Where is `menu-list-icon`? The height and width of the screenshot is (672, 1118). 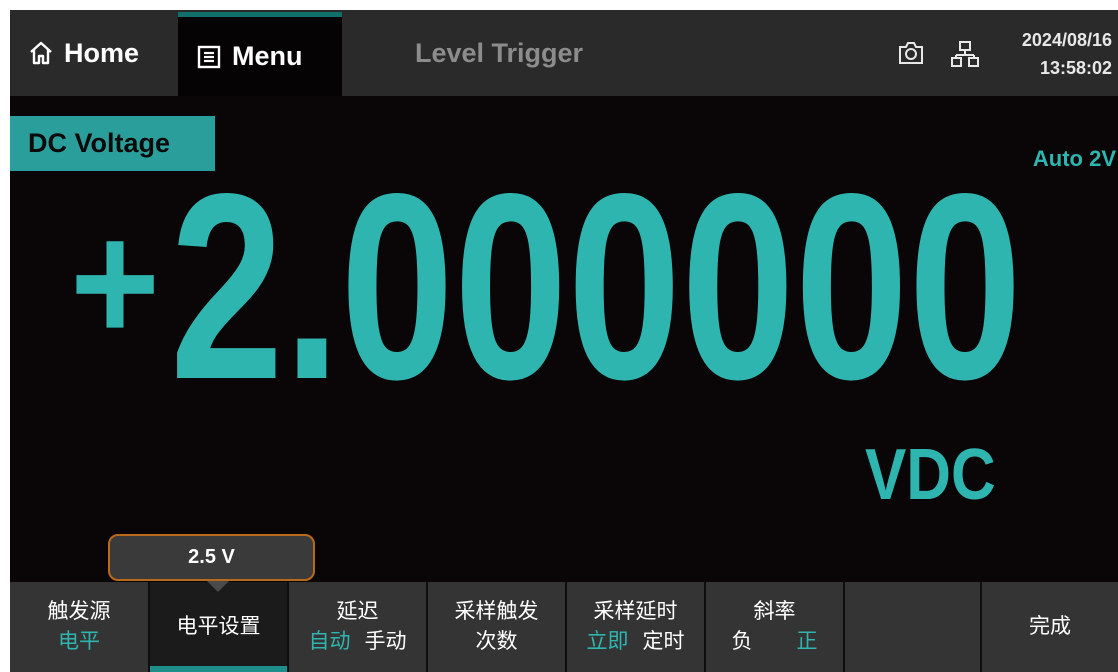 menu-list-icon is located at coordinates (209, 56).